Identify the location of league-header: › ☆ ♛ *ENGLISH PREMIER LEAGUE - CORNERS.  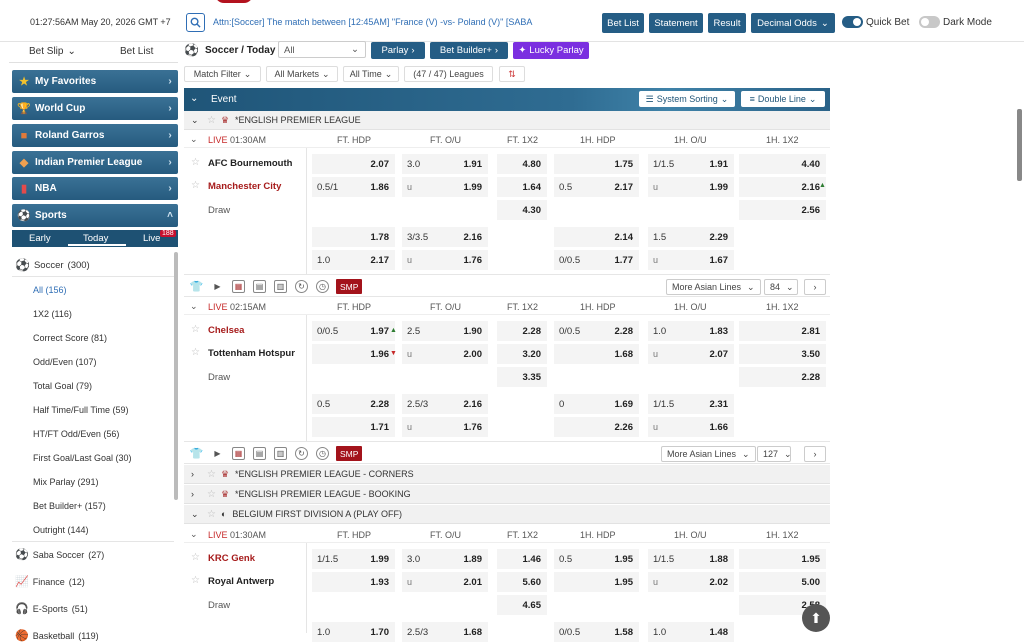
(507, 474).